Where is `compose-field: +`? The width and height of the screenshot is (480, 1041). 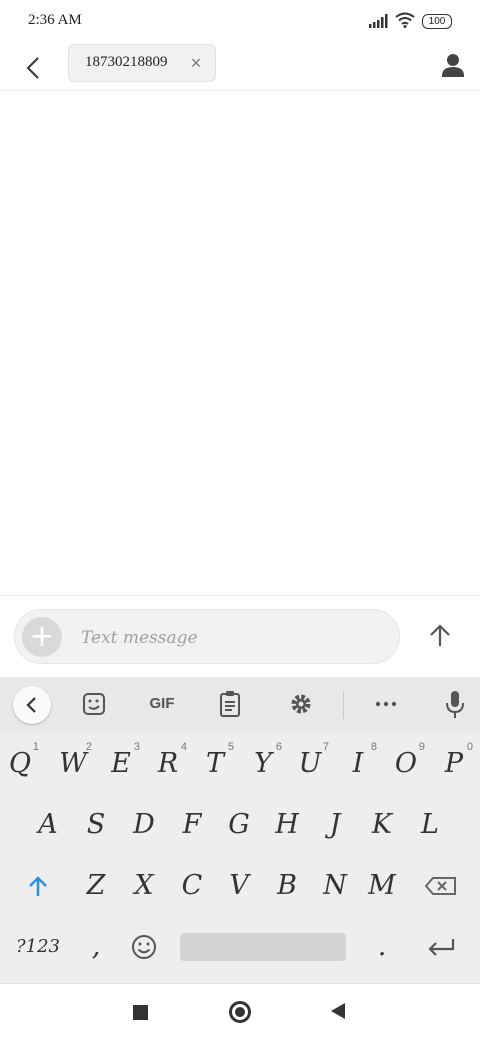
compose-field: + is located at coordinates (207, 636).